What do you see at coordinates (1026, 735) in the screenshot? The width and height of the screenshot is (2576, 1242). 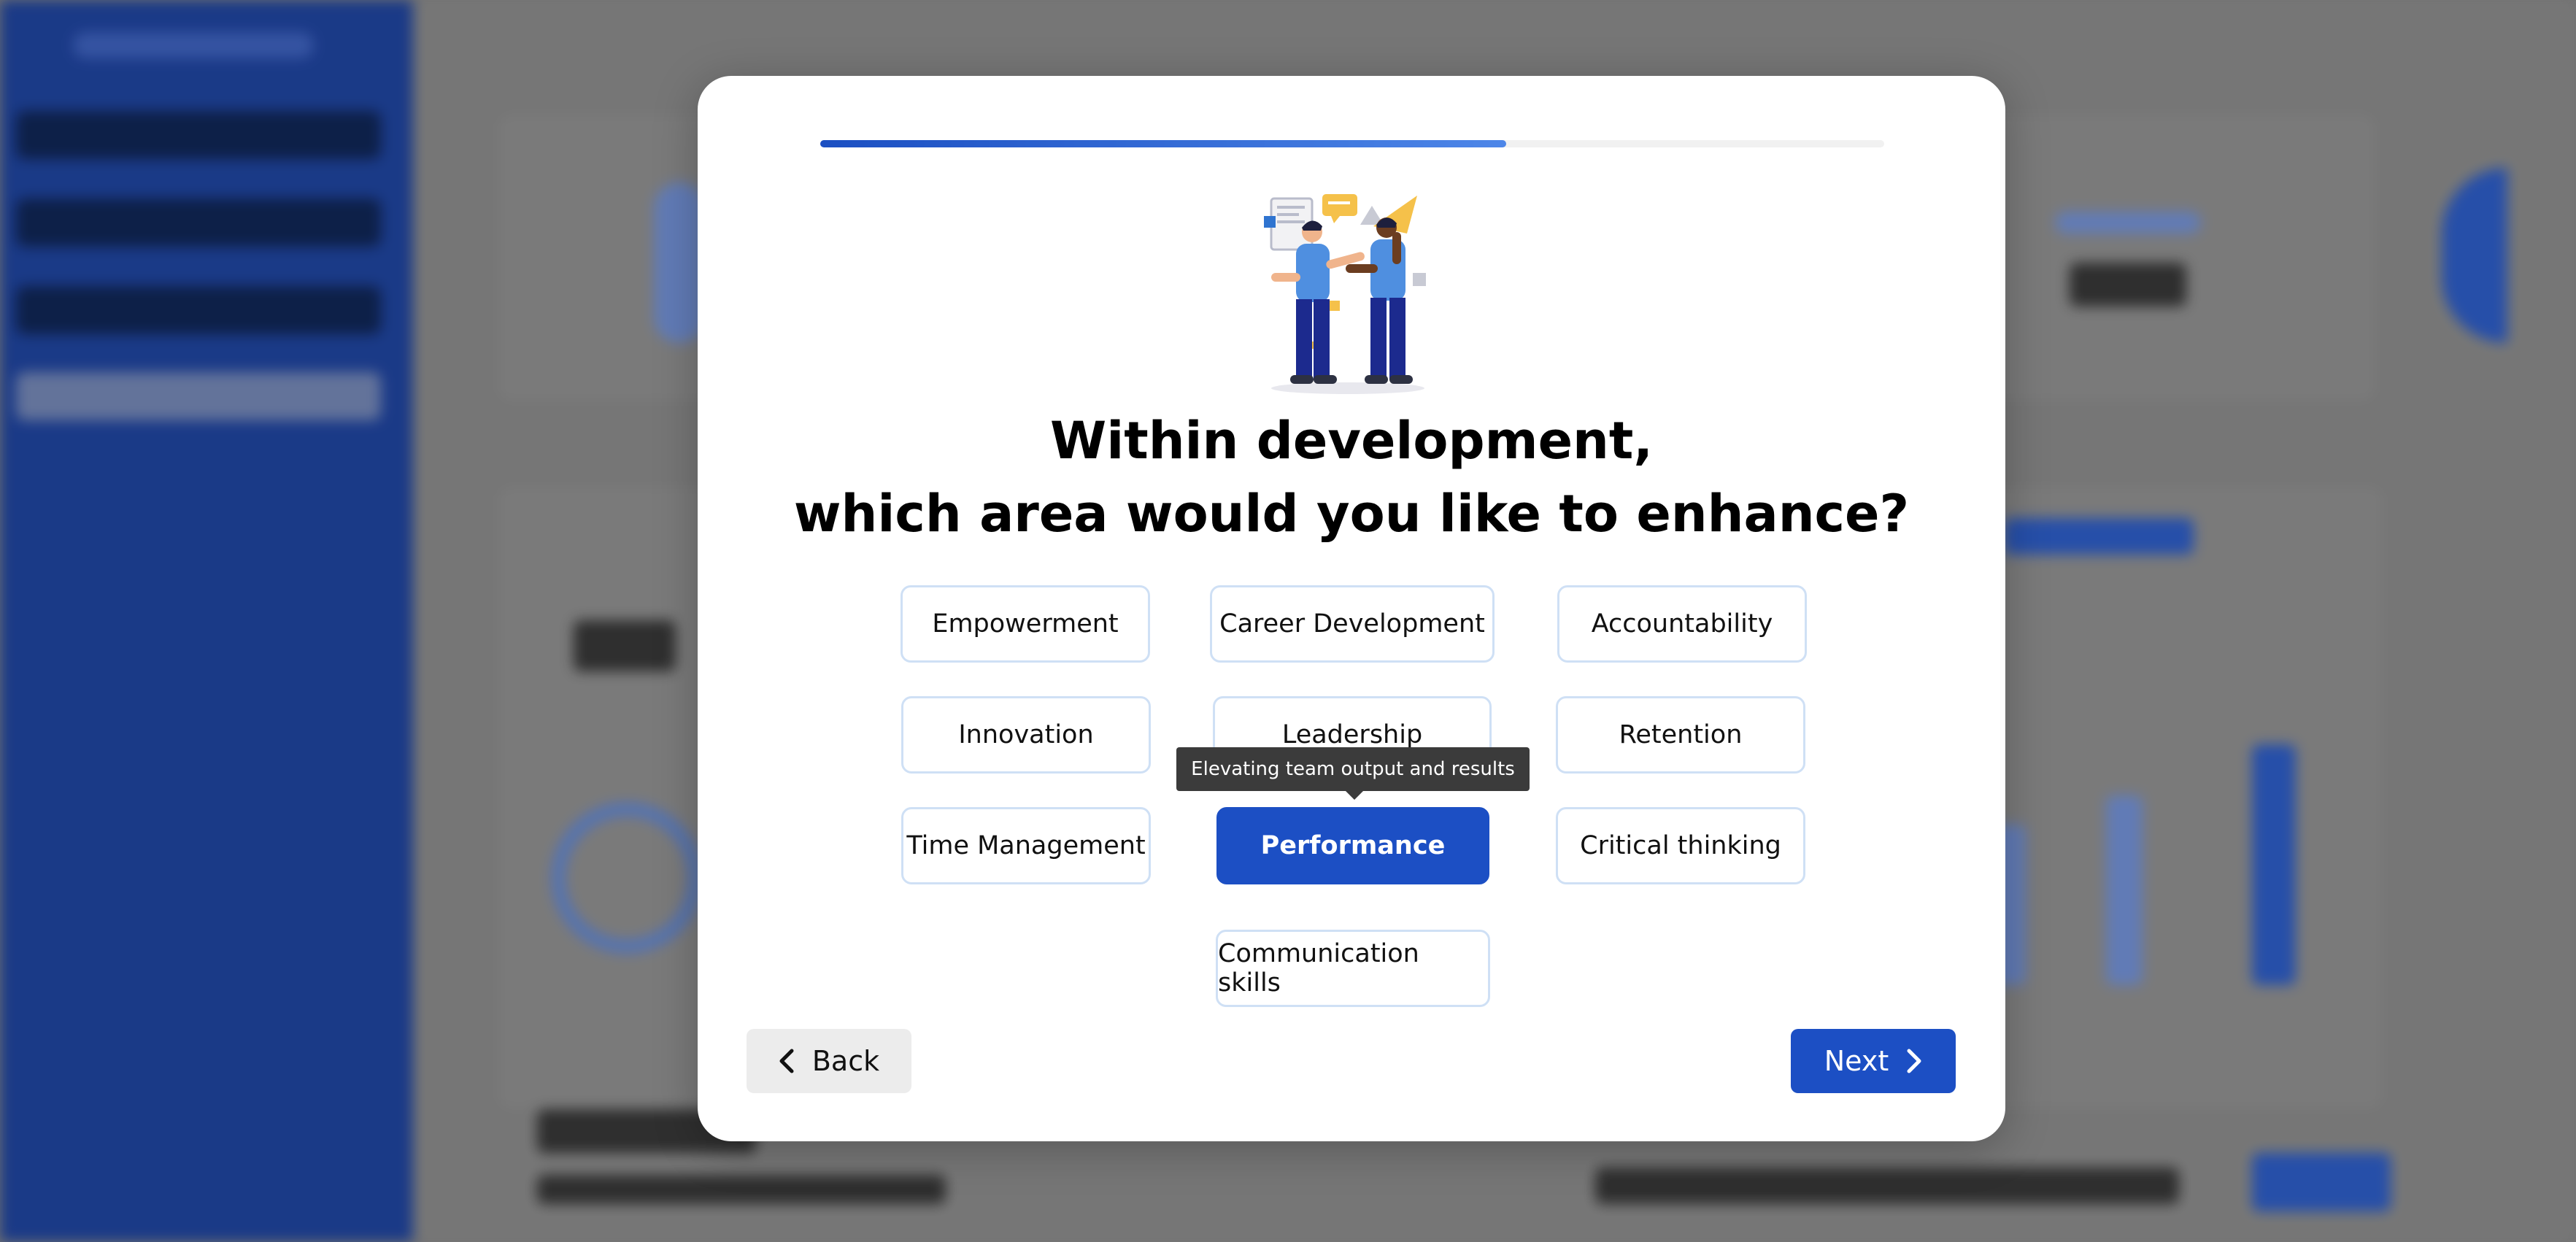 I see `option-innovation: Innovation` at bounding box center [1026, 735].